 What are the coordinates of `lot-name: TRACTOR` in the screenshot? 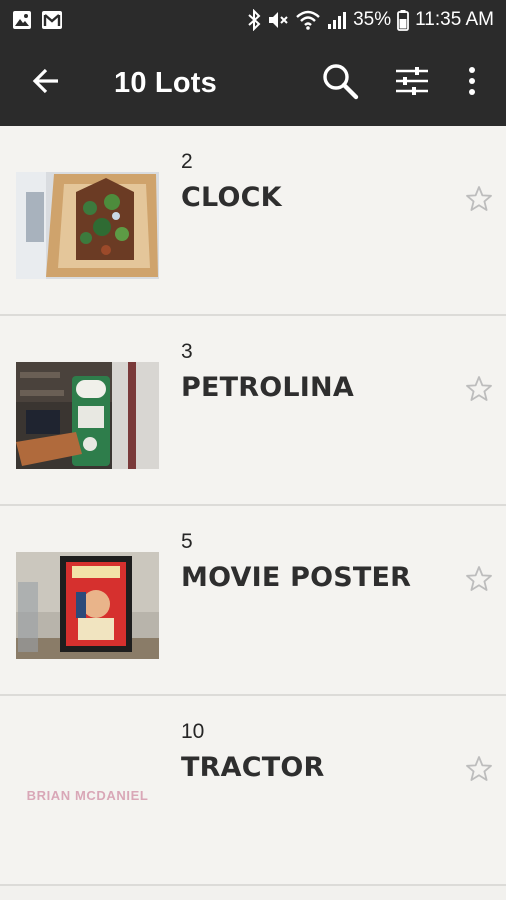 It's located at (253, 767).